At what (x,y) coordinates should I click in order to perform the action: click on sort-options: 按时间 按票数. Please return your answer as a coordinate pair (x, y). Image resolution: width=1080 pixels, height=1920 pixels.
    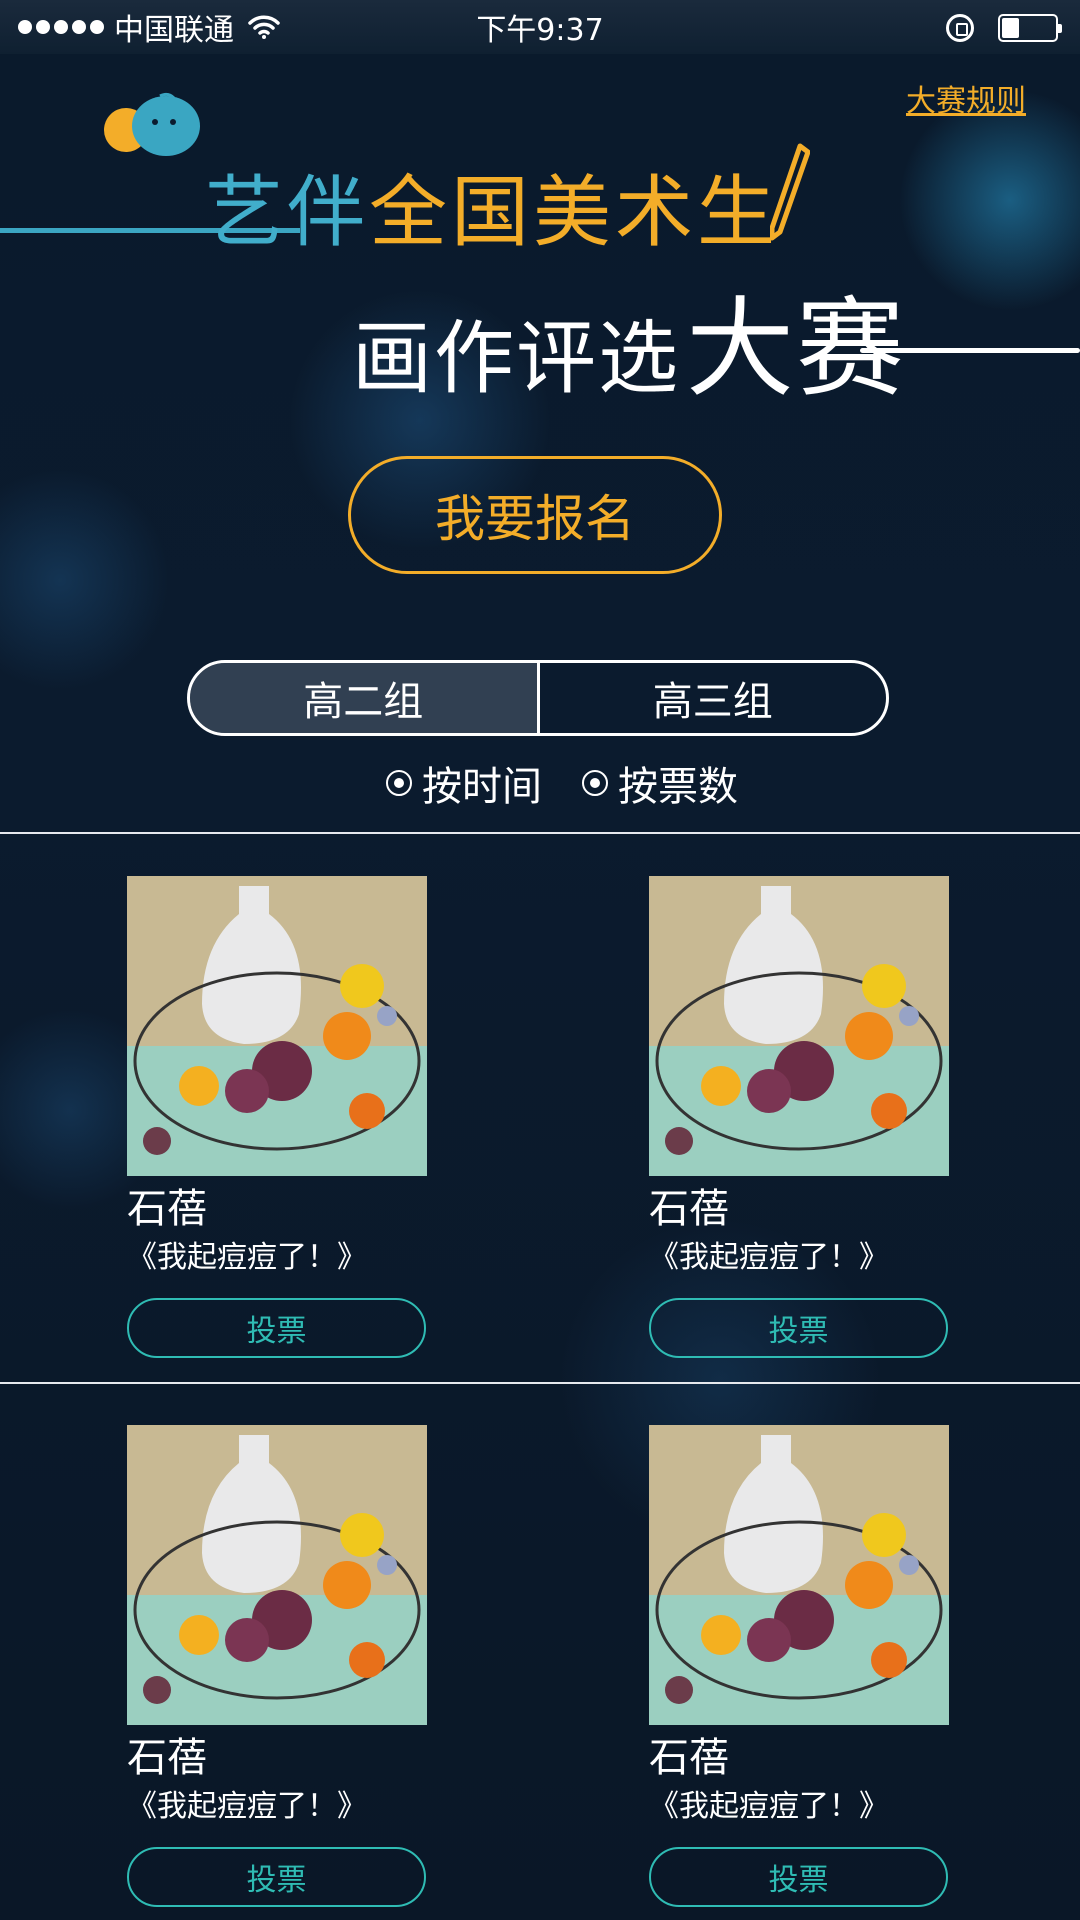
    Looking at the image, I should click on (582, 783).